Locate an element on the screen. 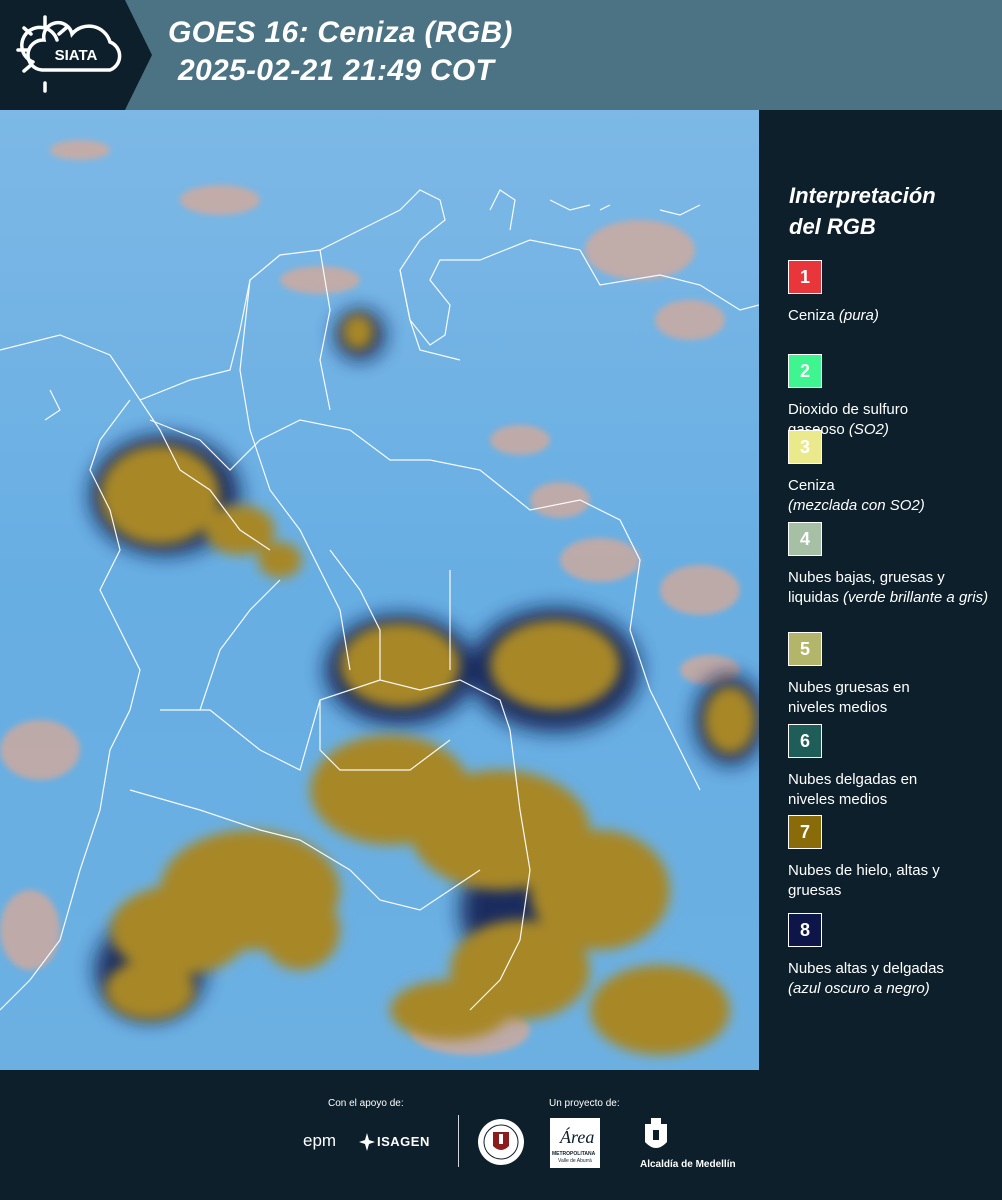 The image size is (1002, 1200). legend-swatch: 3 is located at coordinates (805, 447).